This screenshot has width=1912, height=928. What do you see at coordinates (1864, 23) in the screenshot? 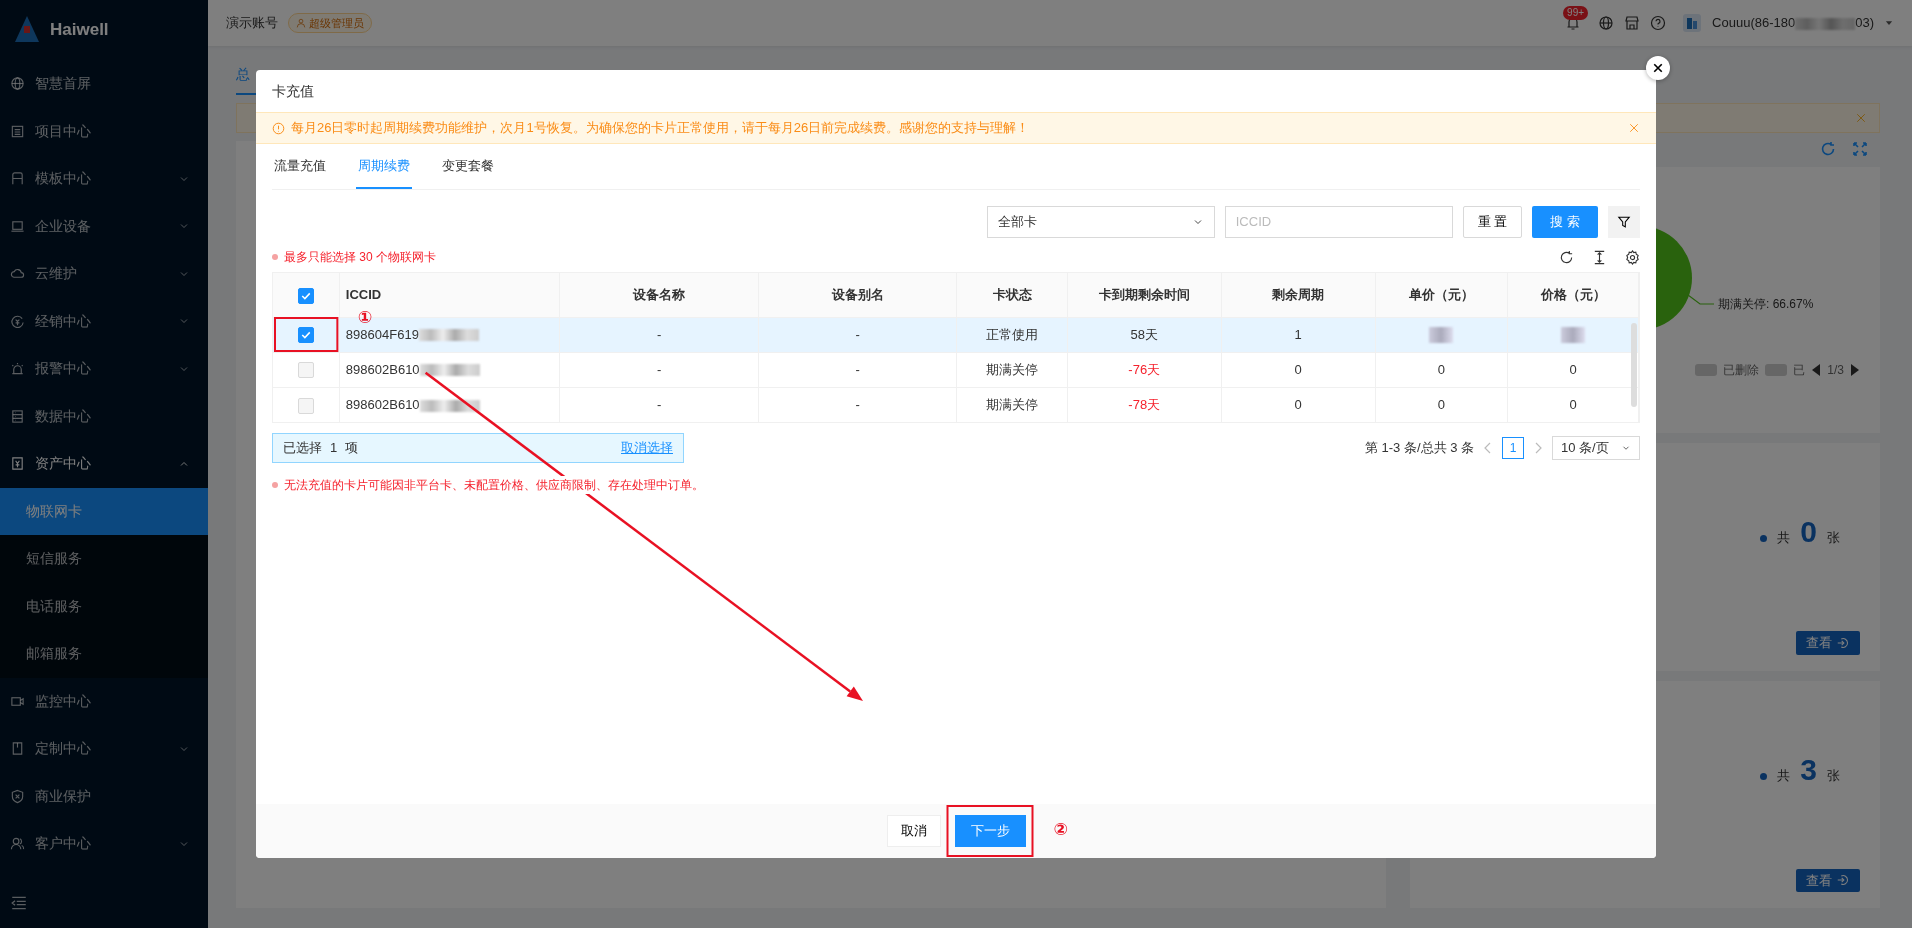
I see `user-name-suffix: 03)` at bounding box center [1864, 23].